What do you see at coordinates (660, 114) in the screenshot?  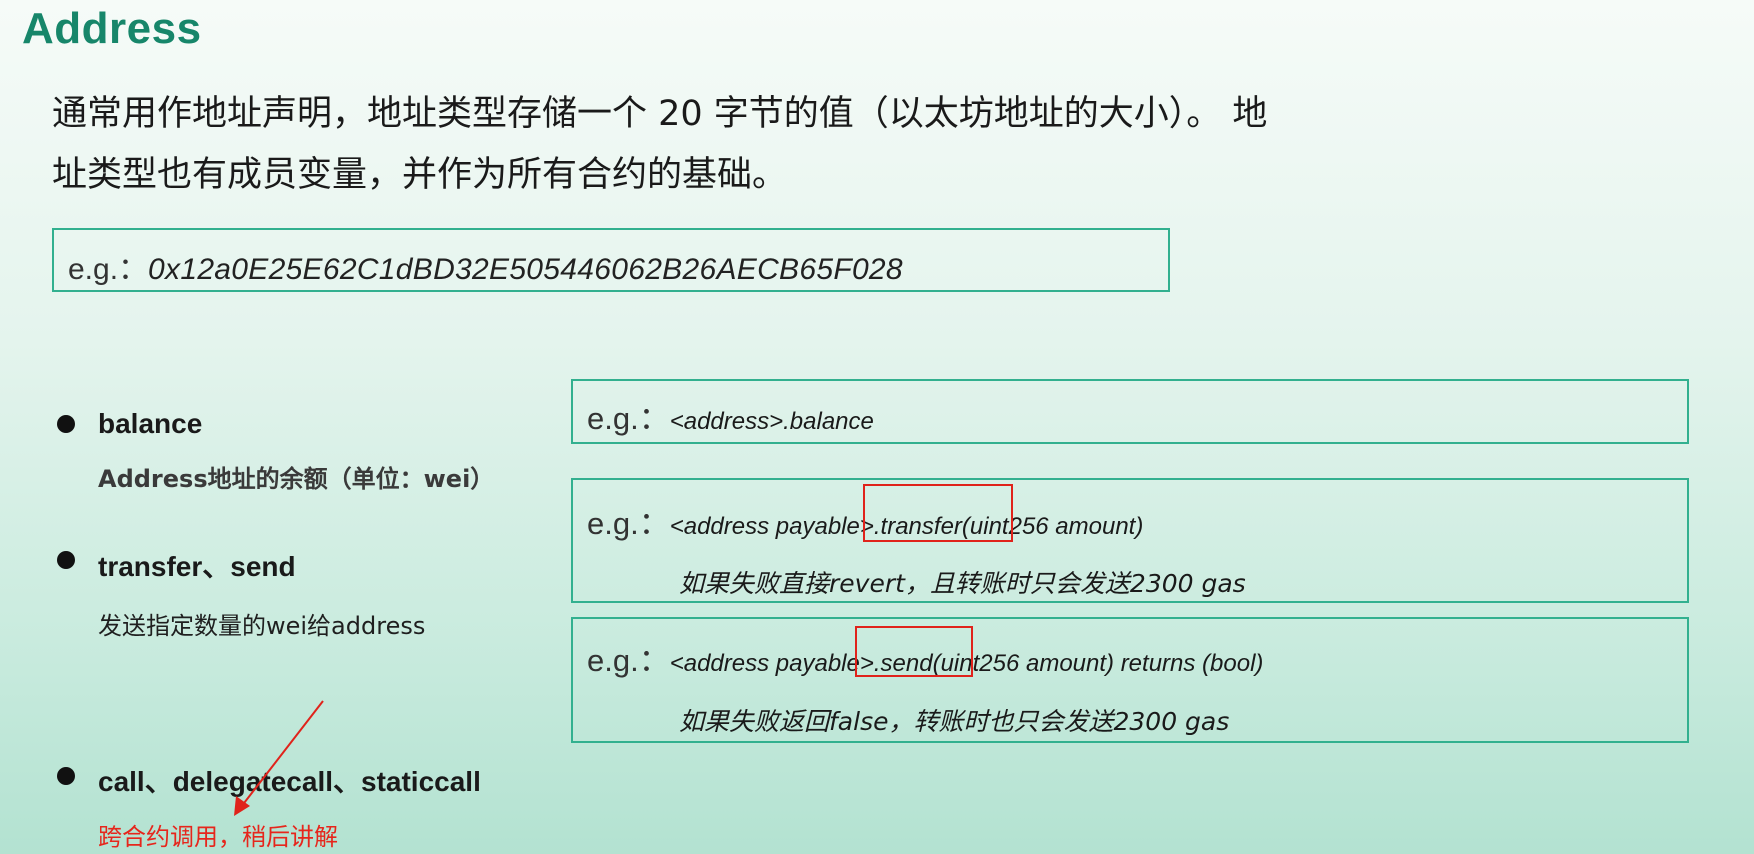 I see `intro-line-1: 通常用作地址声明，地址类型存储一个 20 字节的值（以太坊地址的大小）。 地` at bounding box center [660, 114].